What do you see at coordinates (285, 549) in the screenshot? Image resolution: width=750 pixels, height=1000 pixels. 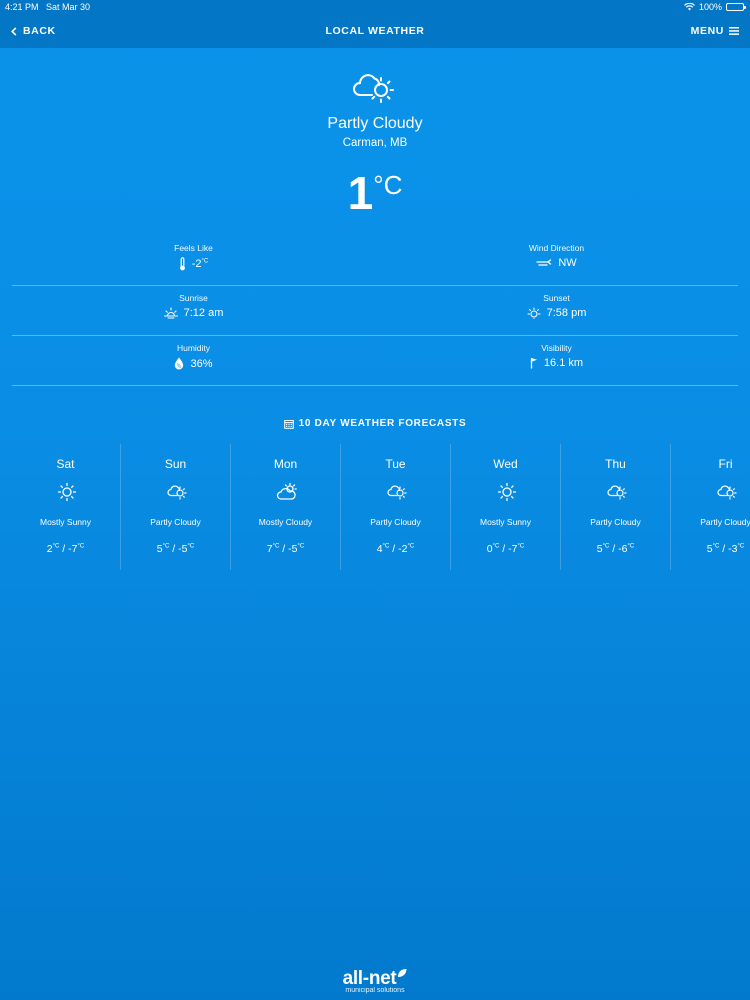 I see `forecast-temp-range: 7°C / -5°C` at bounding box center [285, 549].